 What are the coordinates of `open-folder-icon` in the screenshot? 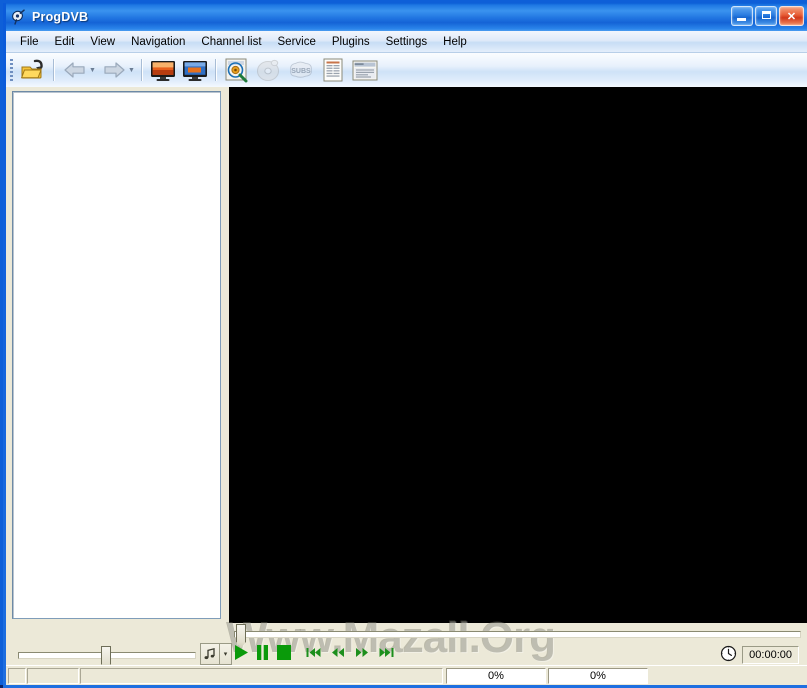 It's located at (31, 69).